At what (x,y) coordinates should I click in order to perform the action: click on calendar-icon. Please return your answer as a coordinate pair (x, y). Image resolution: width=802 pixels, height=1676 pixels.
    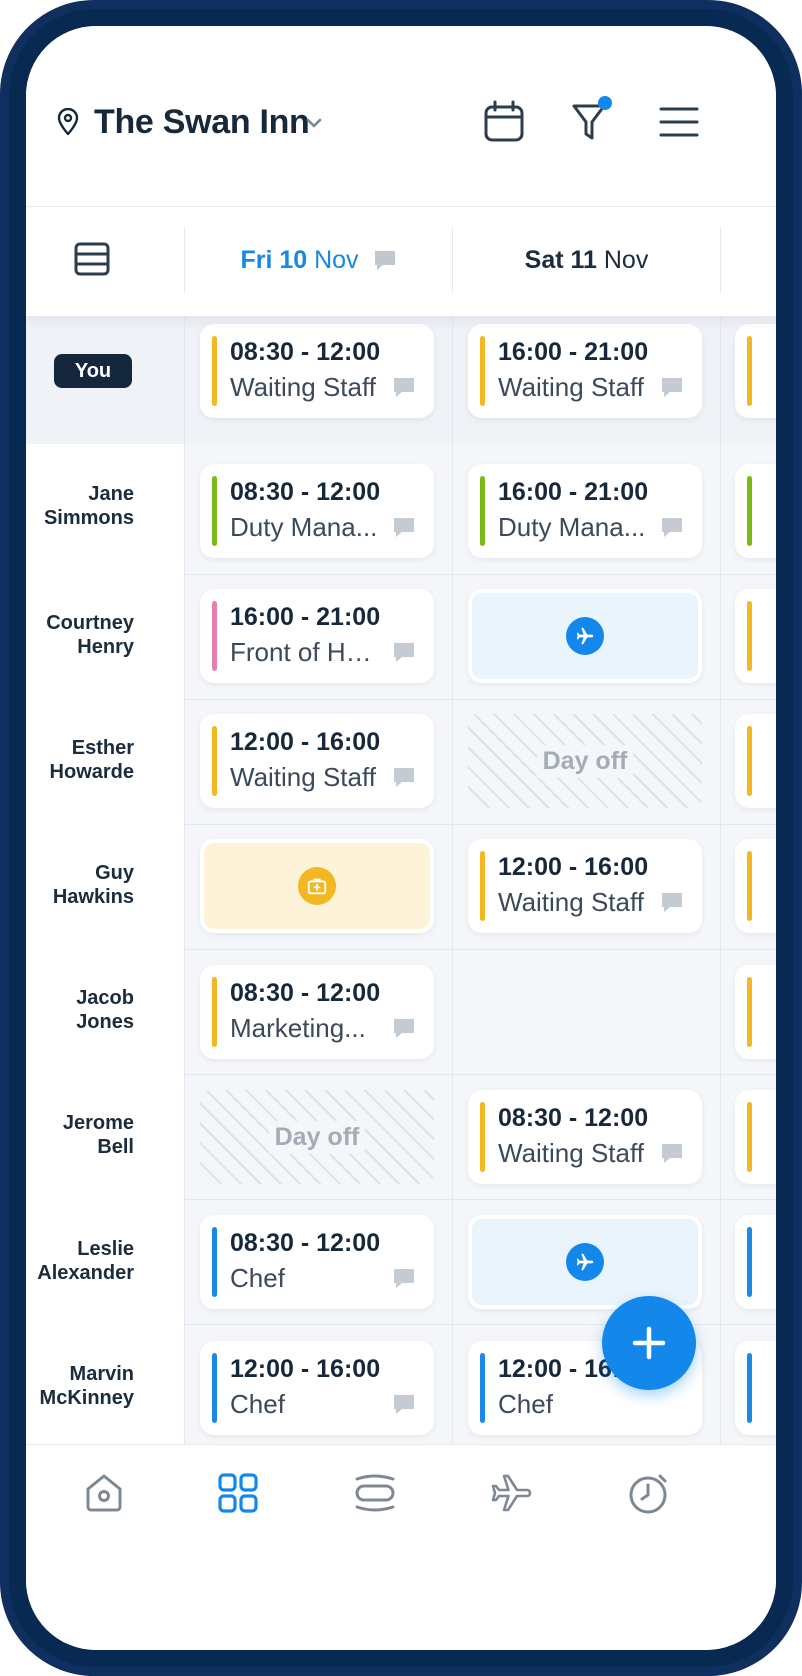
    Looking at the image, I should click on (504, 122).